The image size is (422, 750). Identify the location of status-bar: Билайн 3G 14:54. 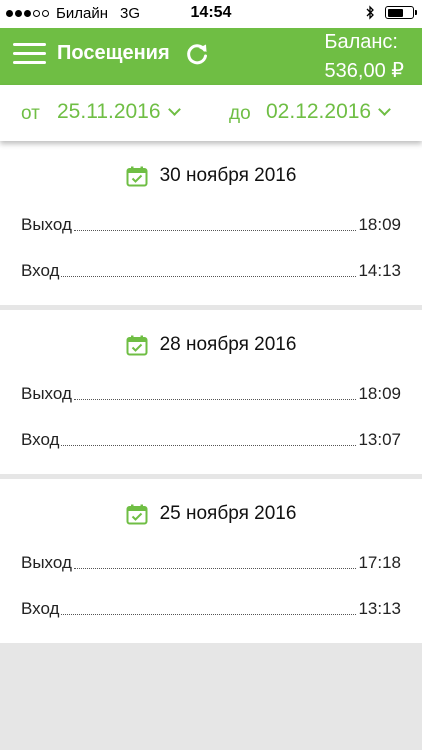
(211, 14).